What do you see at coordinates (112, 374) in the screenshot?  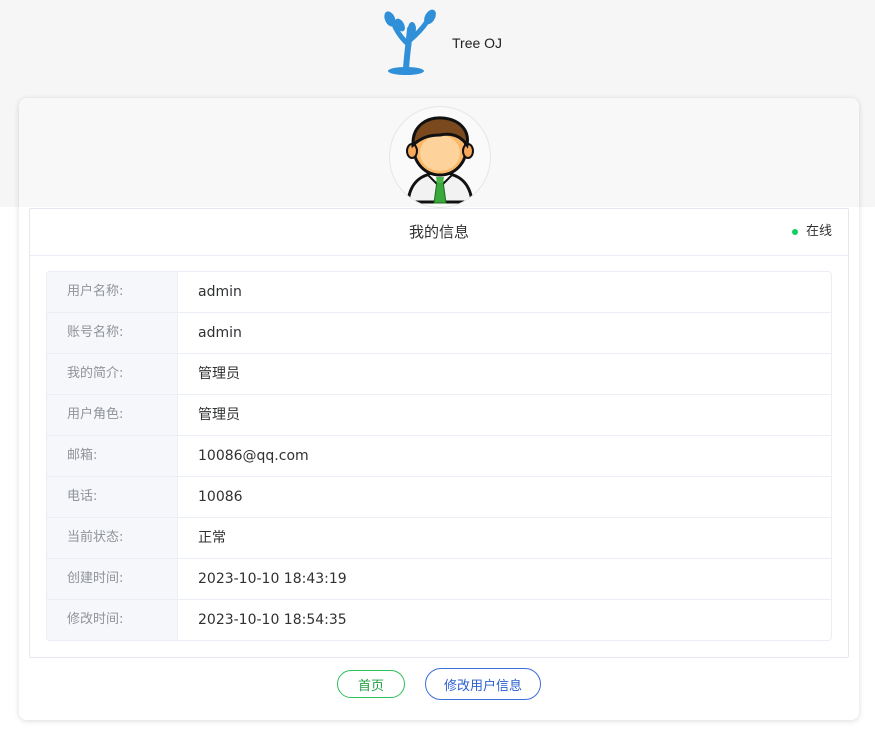 I see `field-label: 我的简介:` at bounding box center [112, 374].